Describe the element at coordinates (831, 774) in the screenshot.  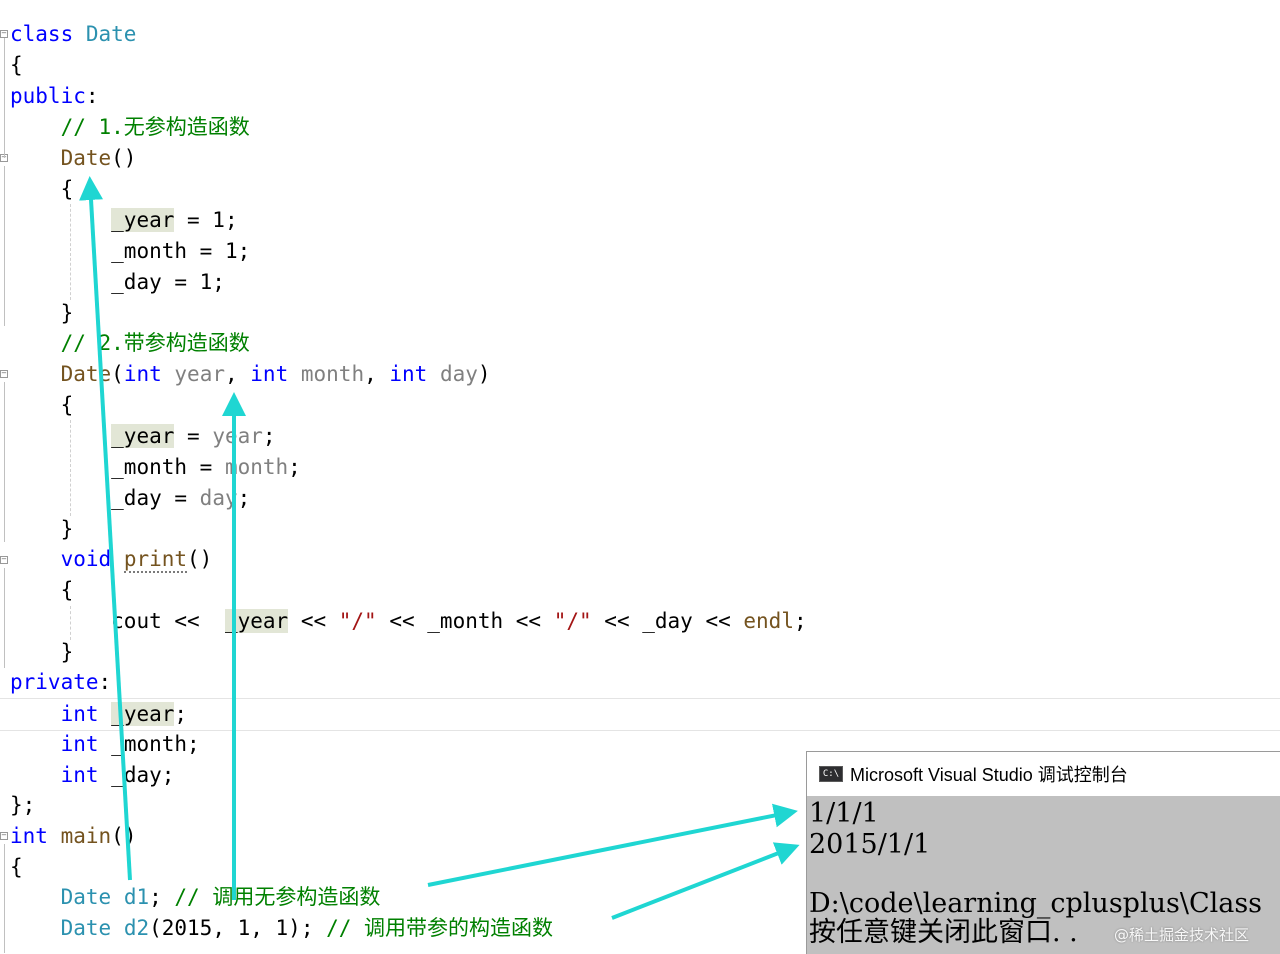
I see `console-app-icon: C:\` at that location.